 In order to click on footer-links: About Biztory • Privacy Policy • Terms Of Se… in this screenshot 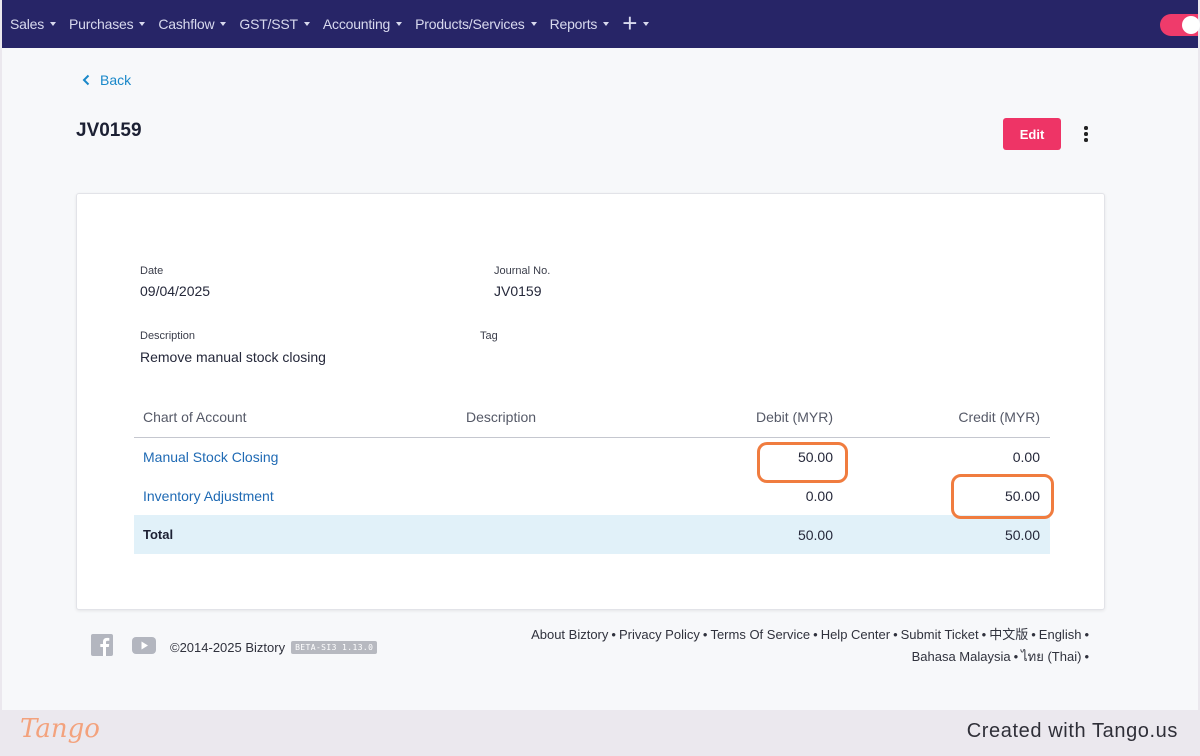, I will do `click(772, 646)`.